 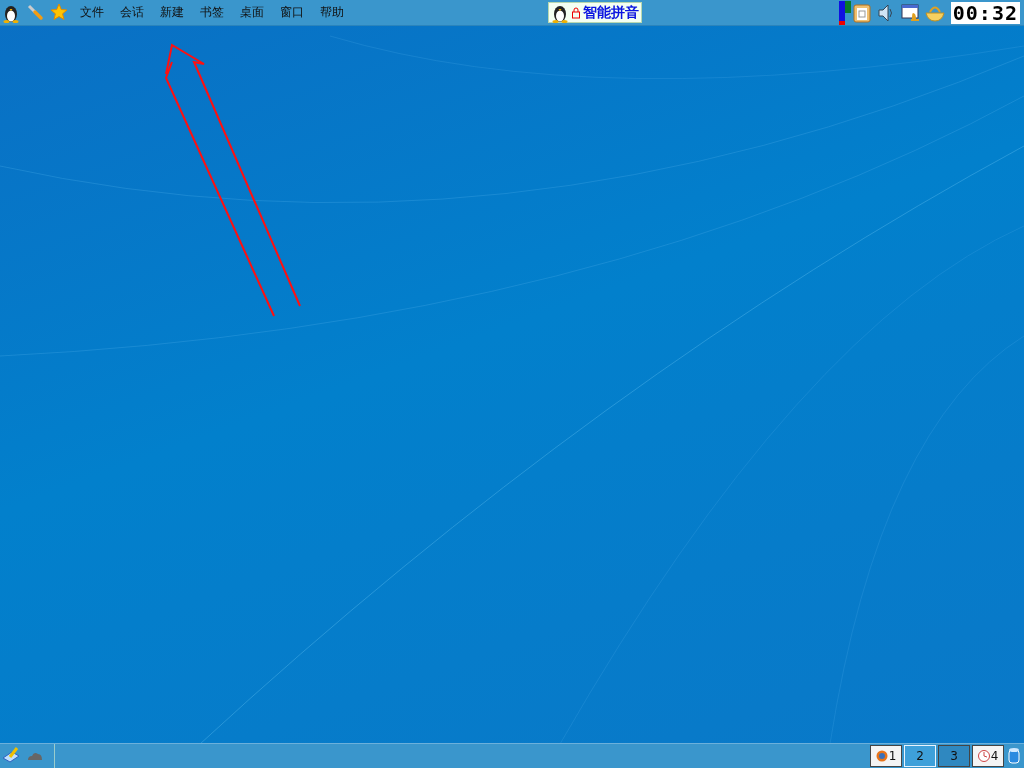 I want to click on menu-item: 桌面, so click(x=252, y=12).